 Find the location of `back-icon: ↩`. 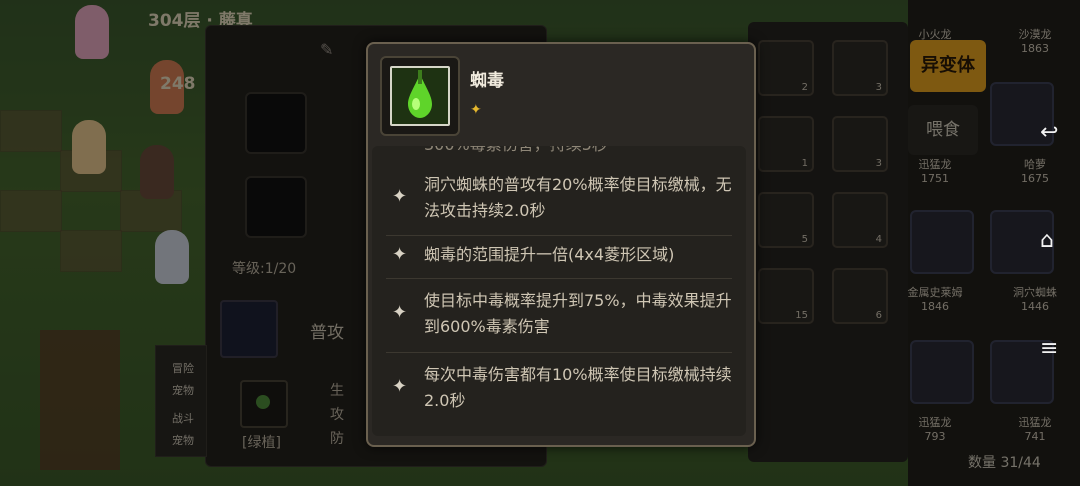

back-icon: ↩ is located at coordinates (1049, 132).